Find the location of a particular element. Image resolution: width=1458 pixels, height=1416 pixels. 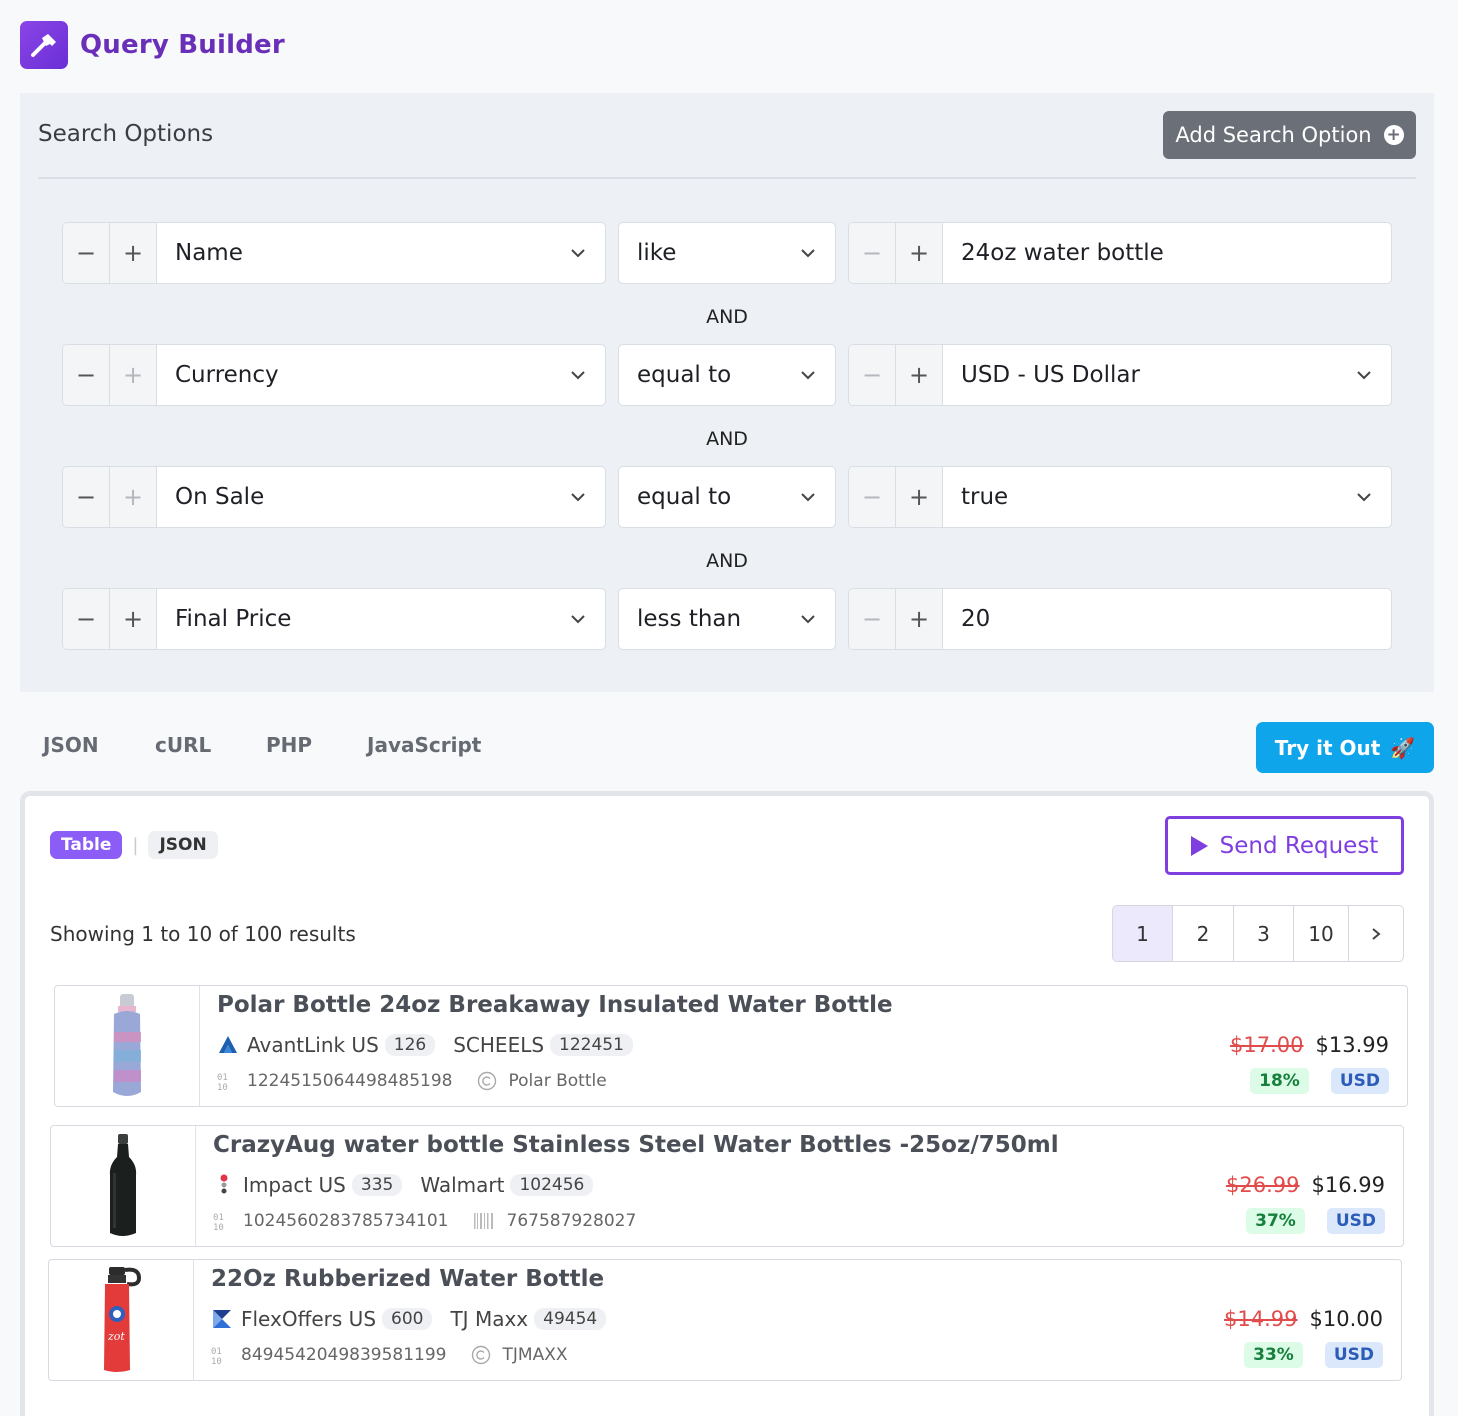

operator-select-value: less than is located at coordinates (689, 619).